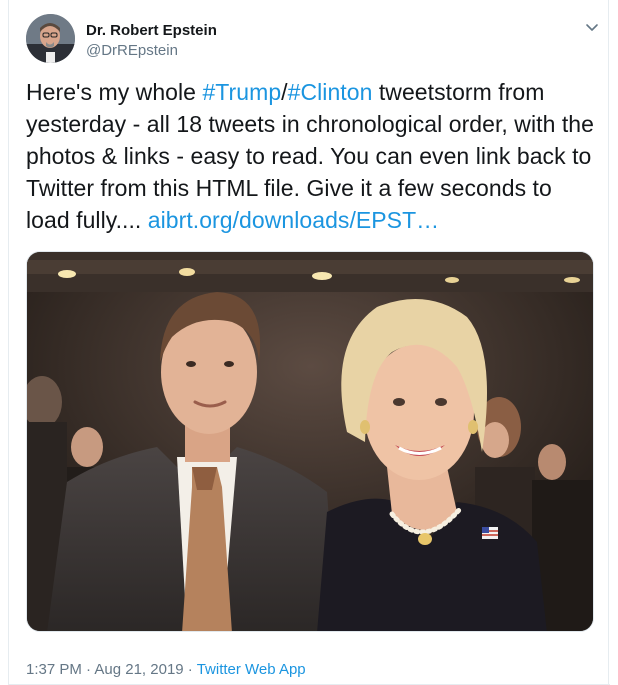 This screenshot has height=685, width=618. Describe the element at coordinates (132, 50) in the screenshot. I see `author-handle: @DrREpstein` at that location.